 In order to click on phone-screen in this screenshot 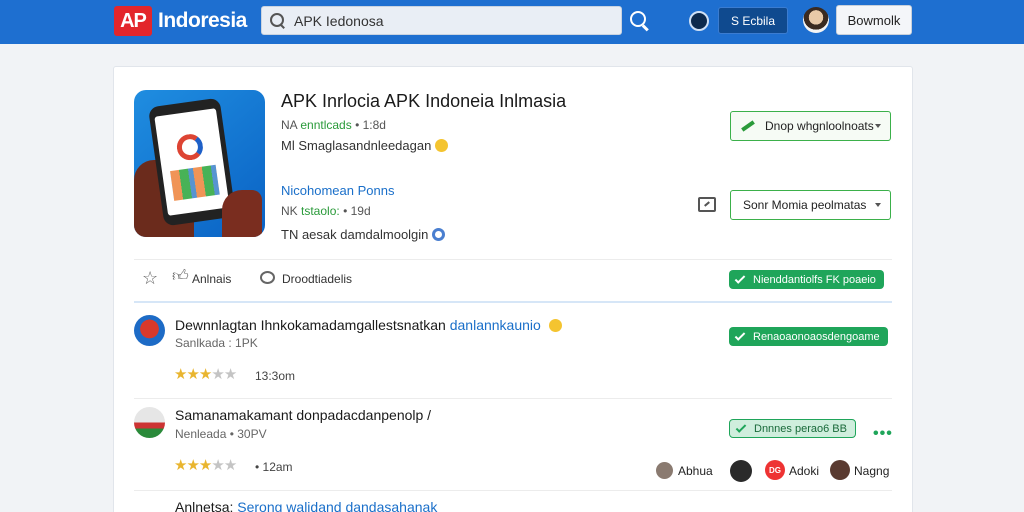, I will do `click(192, 162)`.